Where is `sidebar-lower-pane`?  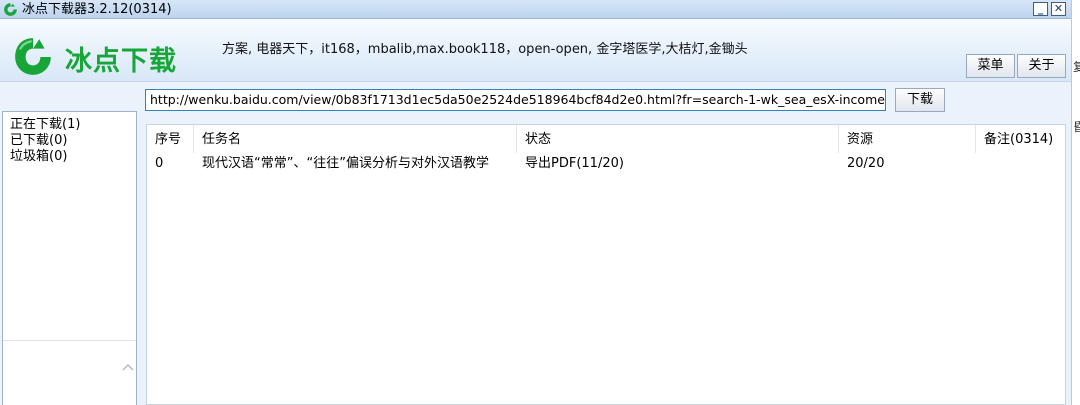
sidebar-lower-pane is located at coordinates (69, 372).